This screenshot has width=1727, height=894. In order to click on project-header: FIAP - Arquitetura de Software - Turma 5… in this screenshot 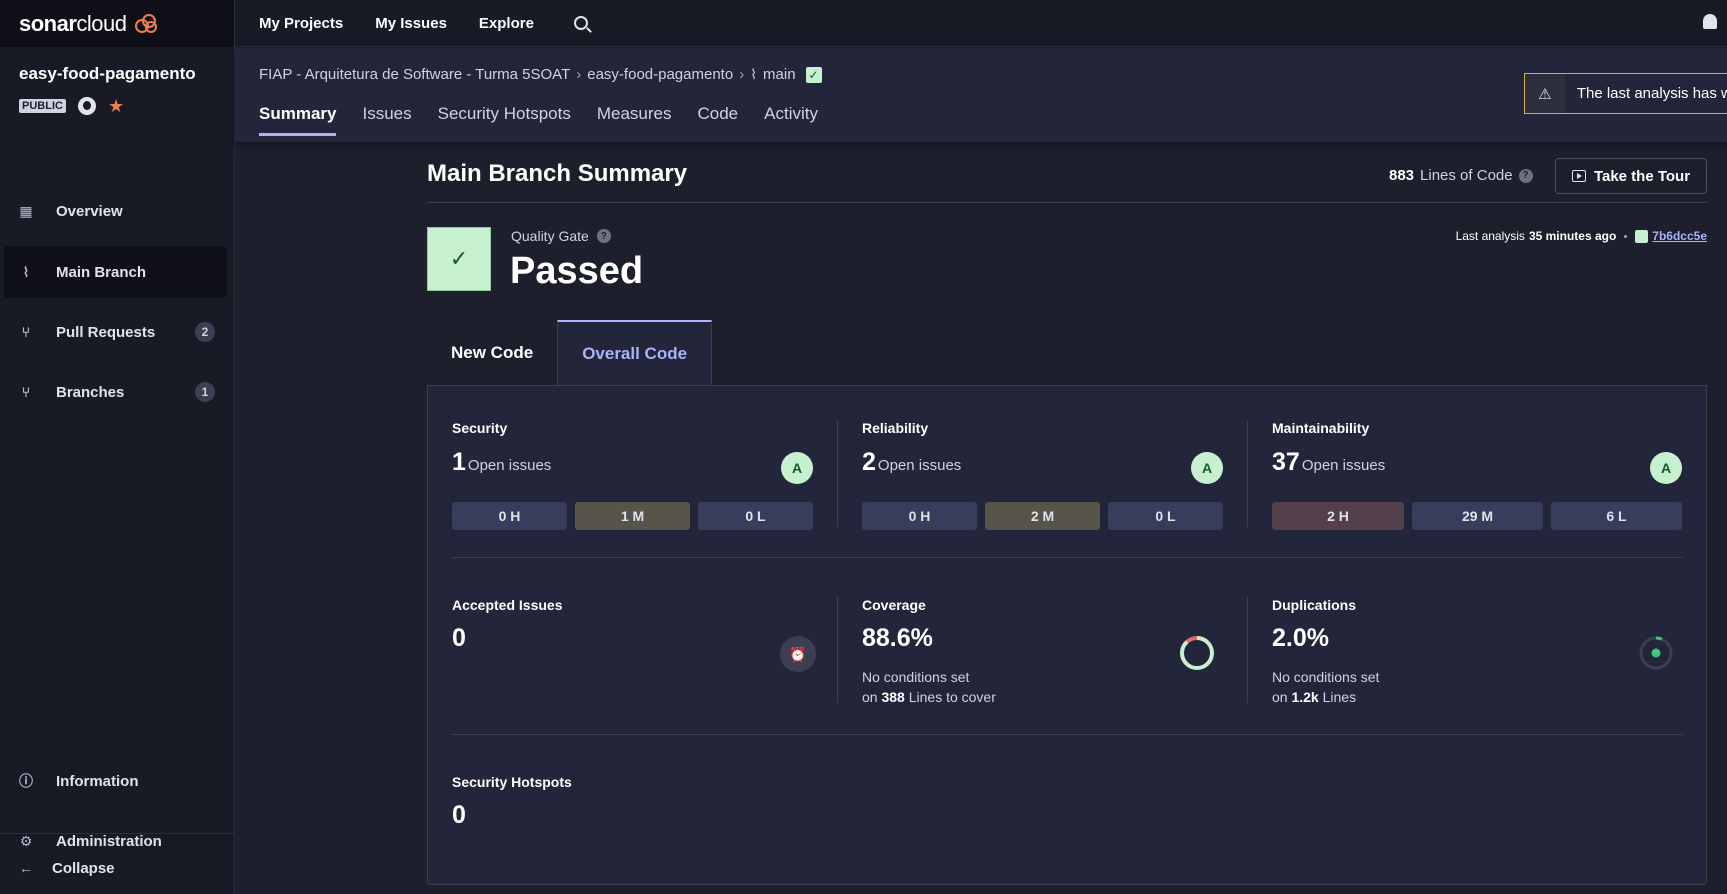, I will do `click(981, 95)`.